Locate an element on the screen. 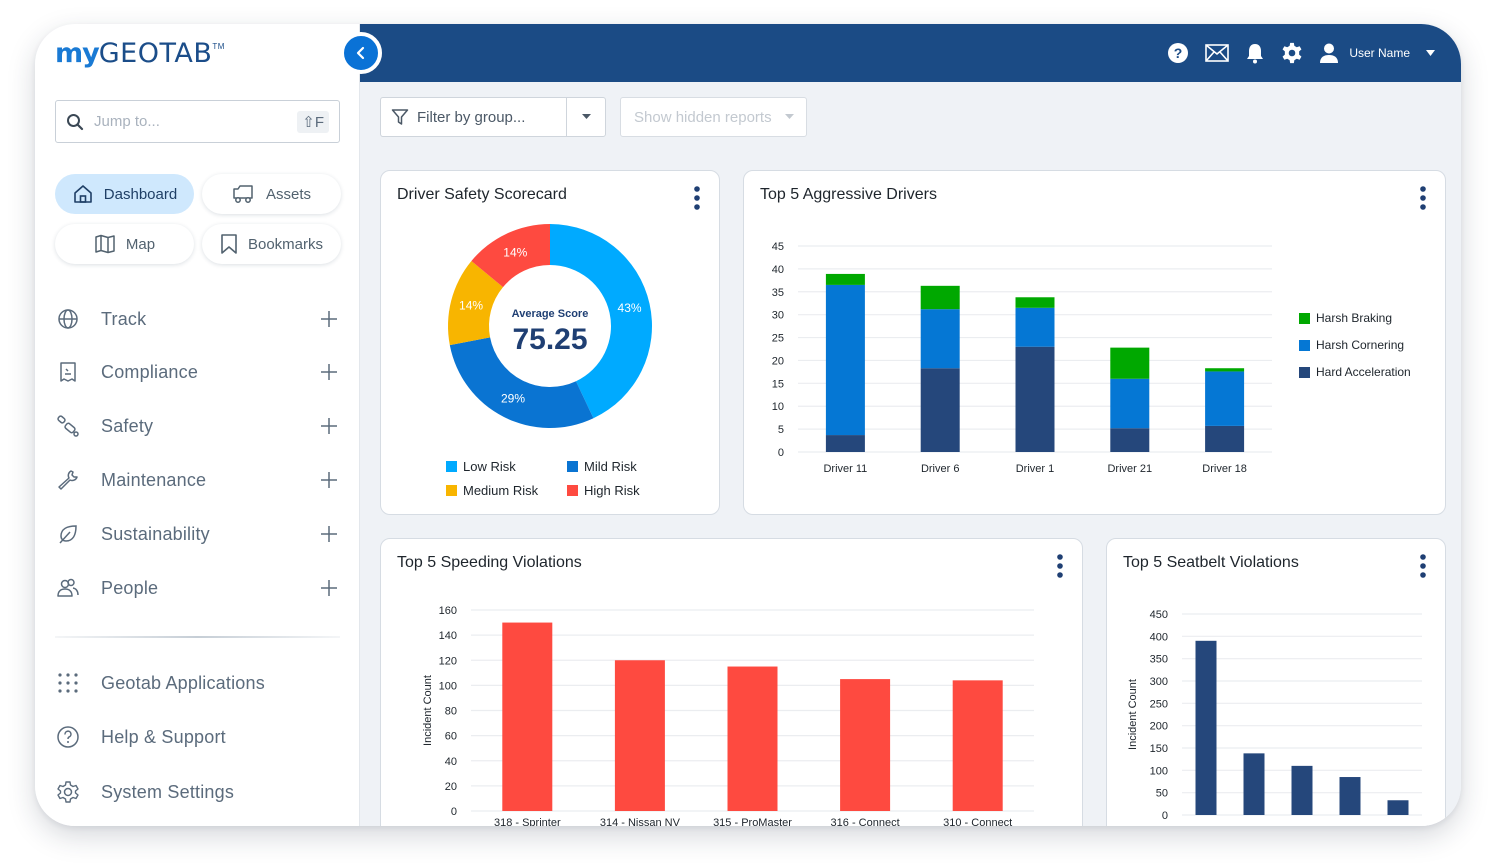 The width and height of the screenshot is (1496, 866). legend-label: Harsh Braking is located at coordinates (1354, 318).